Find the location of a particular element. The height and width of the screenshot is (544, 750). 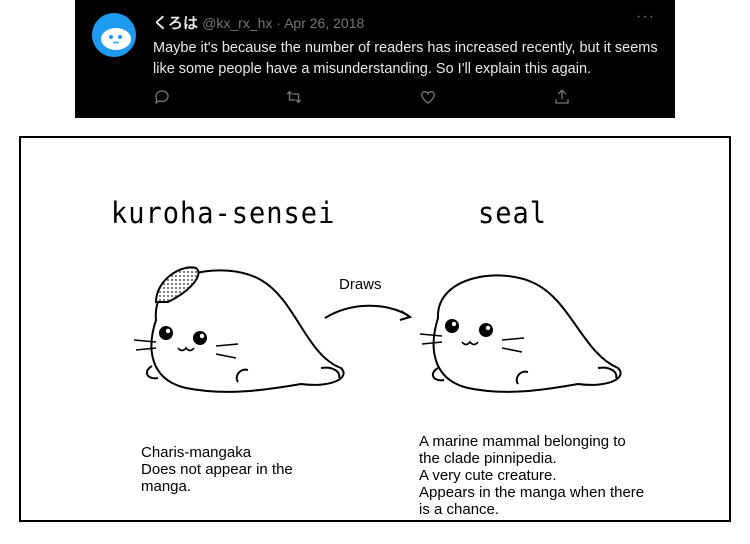

caption-line: Charis-mangaka is located at coordinates (196, 452).